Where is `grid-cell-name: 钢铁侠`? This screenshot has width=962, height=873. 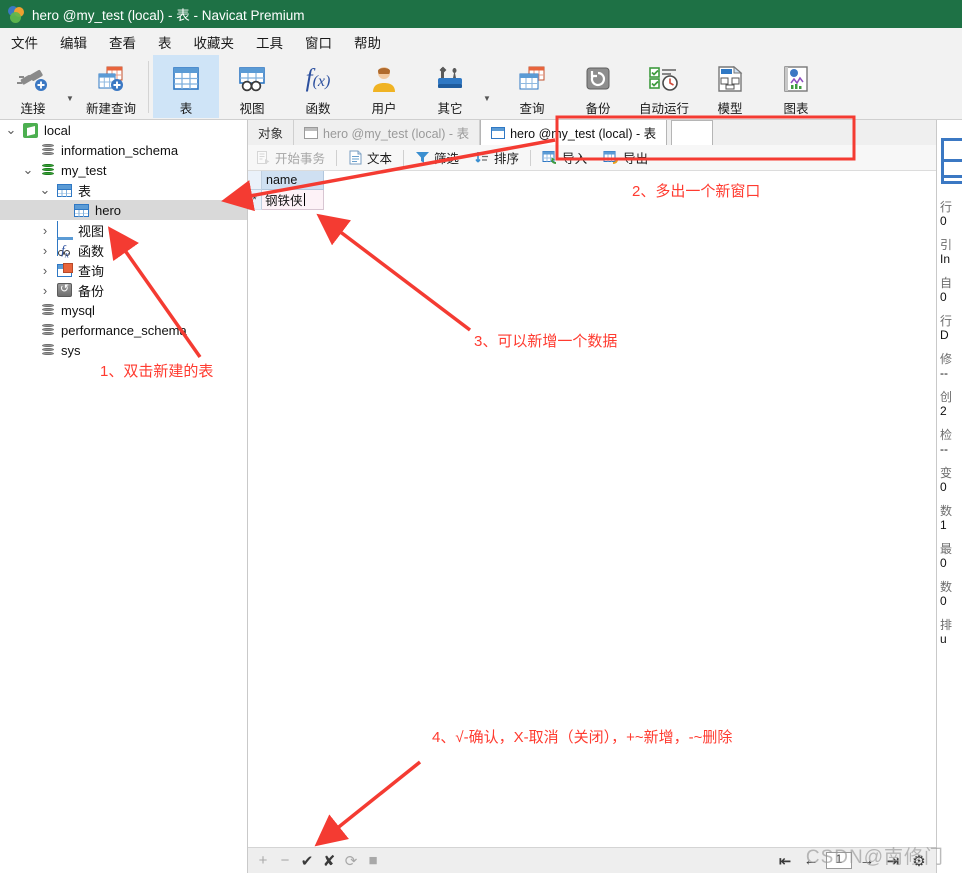
grid-cell-name: 钢铁侠 is located at coordinates (293, 200).